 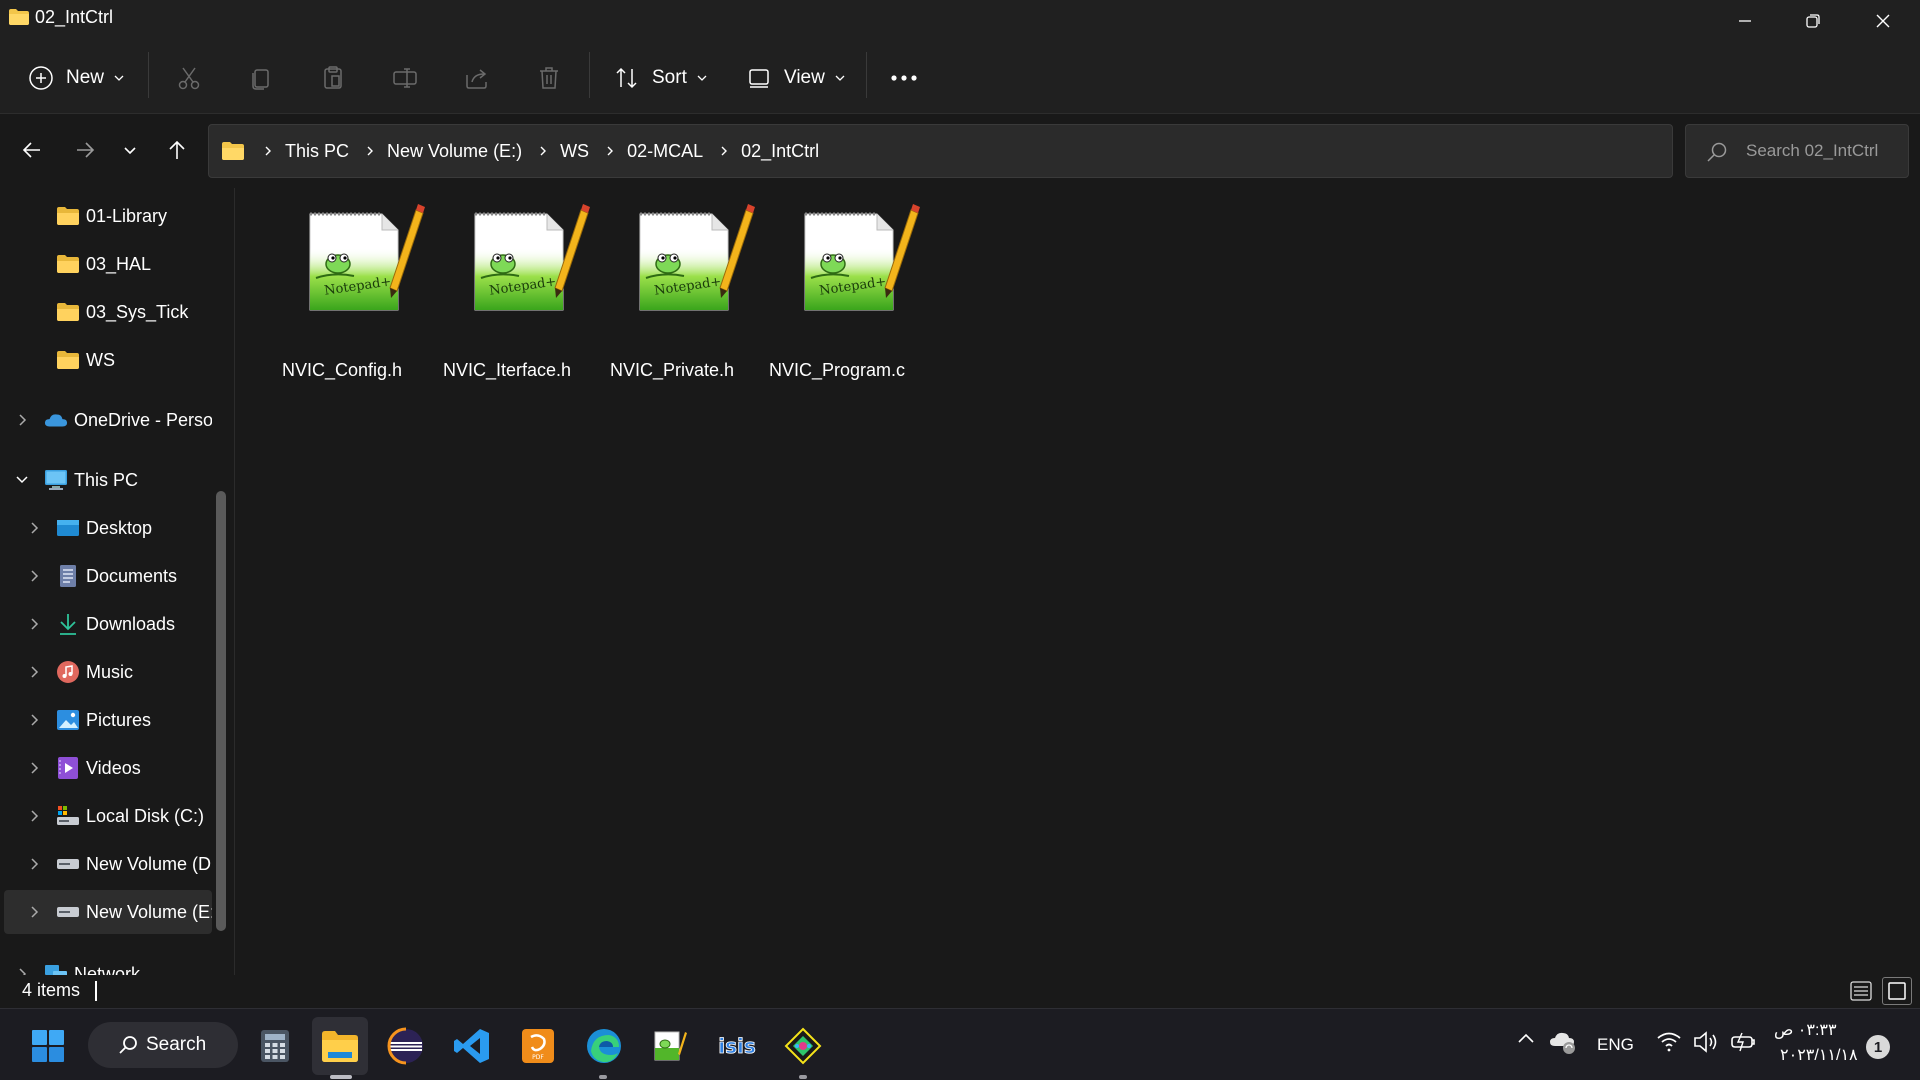 What do you see at coordinates (1615, 1045) in the screenshot?
I see `language-indicator: ENG` at bounding box center [1615, 1045].